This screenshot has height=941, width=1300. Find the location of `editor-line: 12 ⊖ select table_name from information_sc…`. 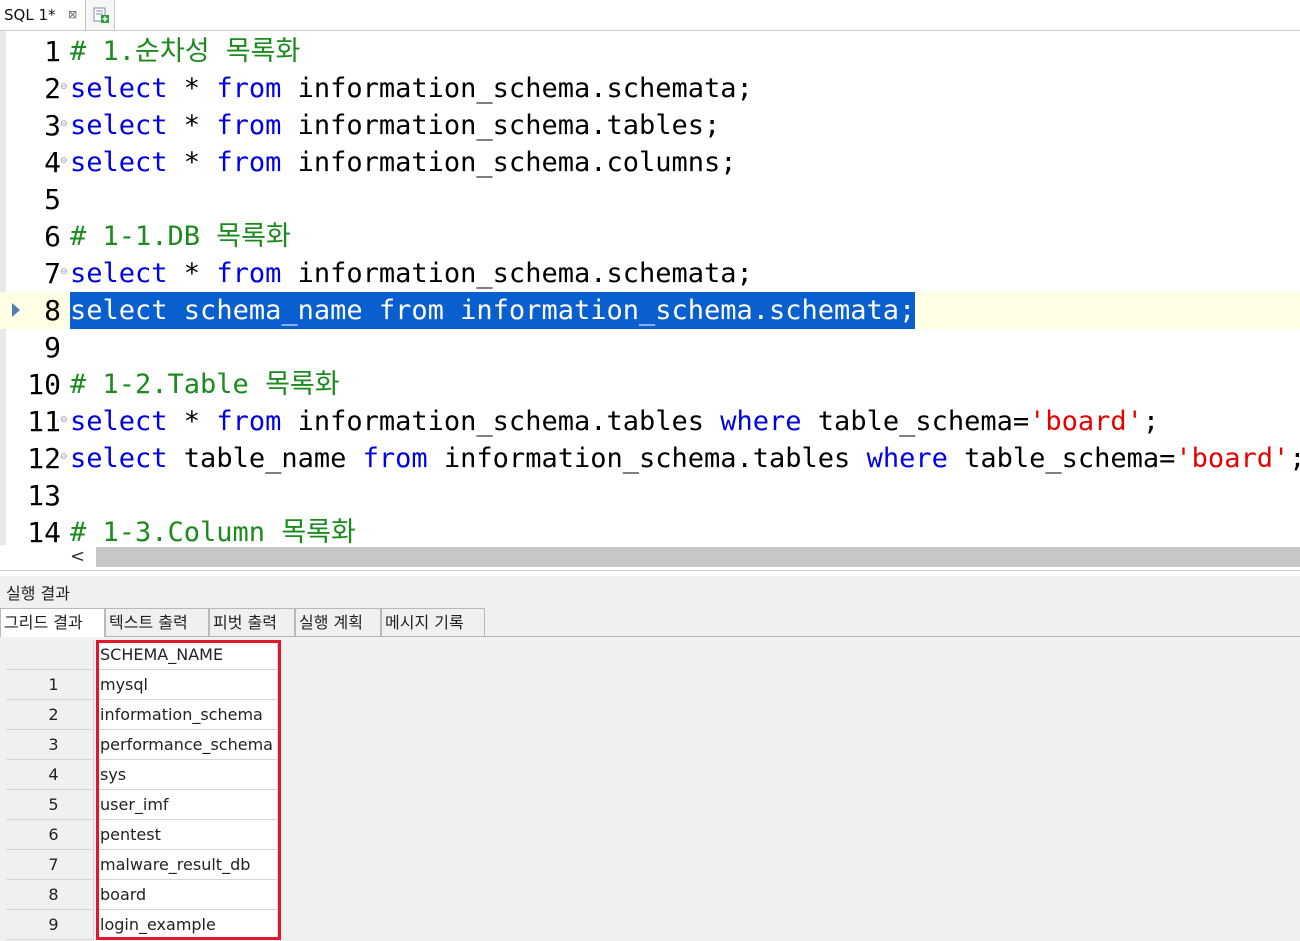

editor-line: 12 ⊖ select table_name from information_sc… is located at coordinates (650, 458).